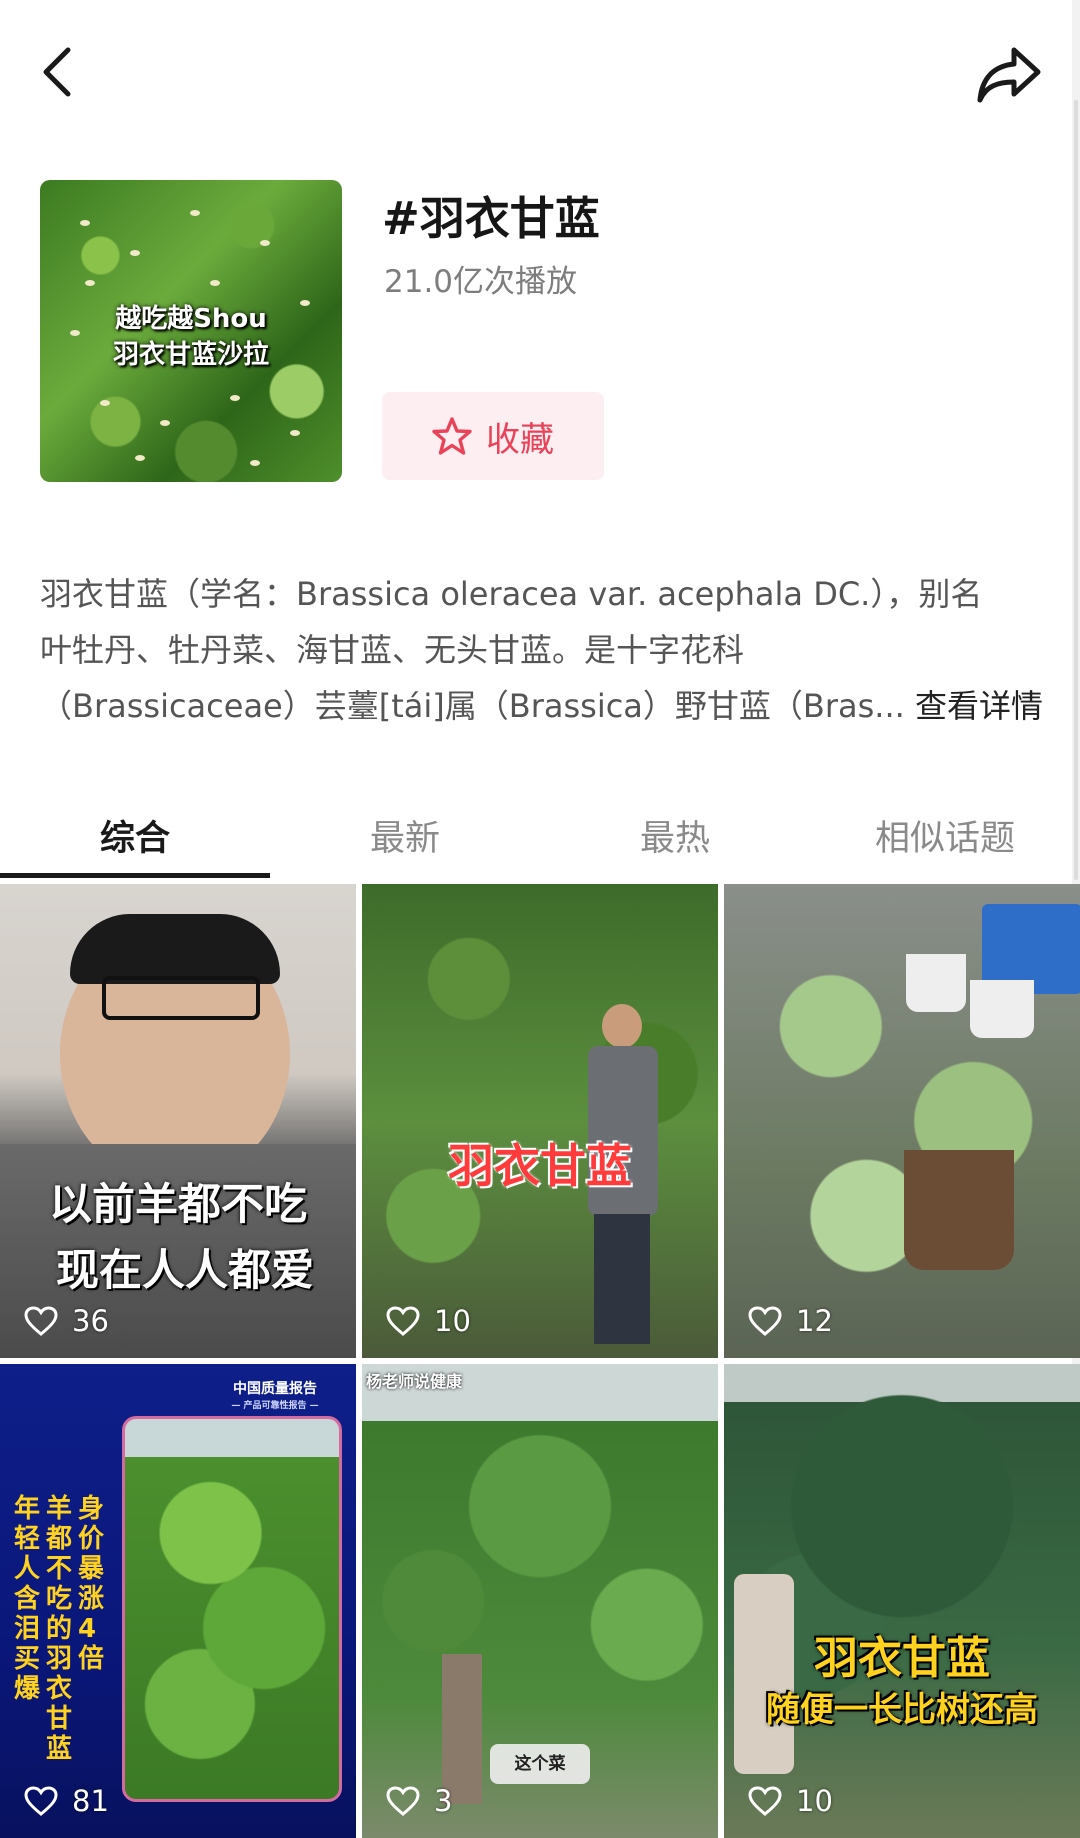  I want to click on star-icon, so click(452, 436).